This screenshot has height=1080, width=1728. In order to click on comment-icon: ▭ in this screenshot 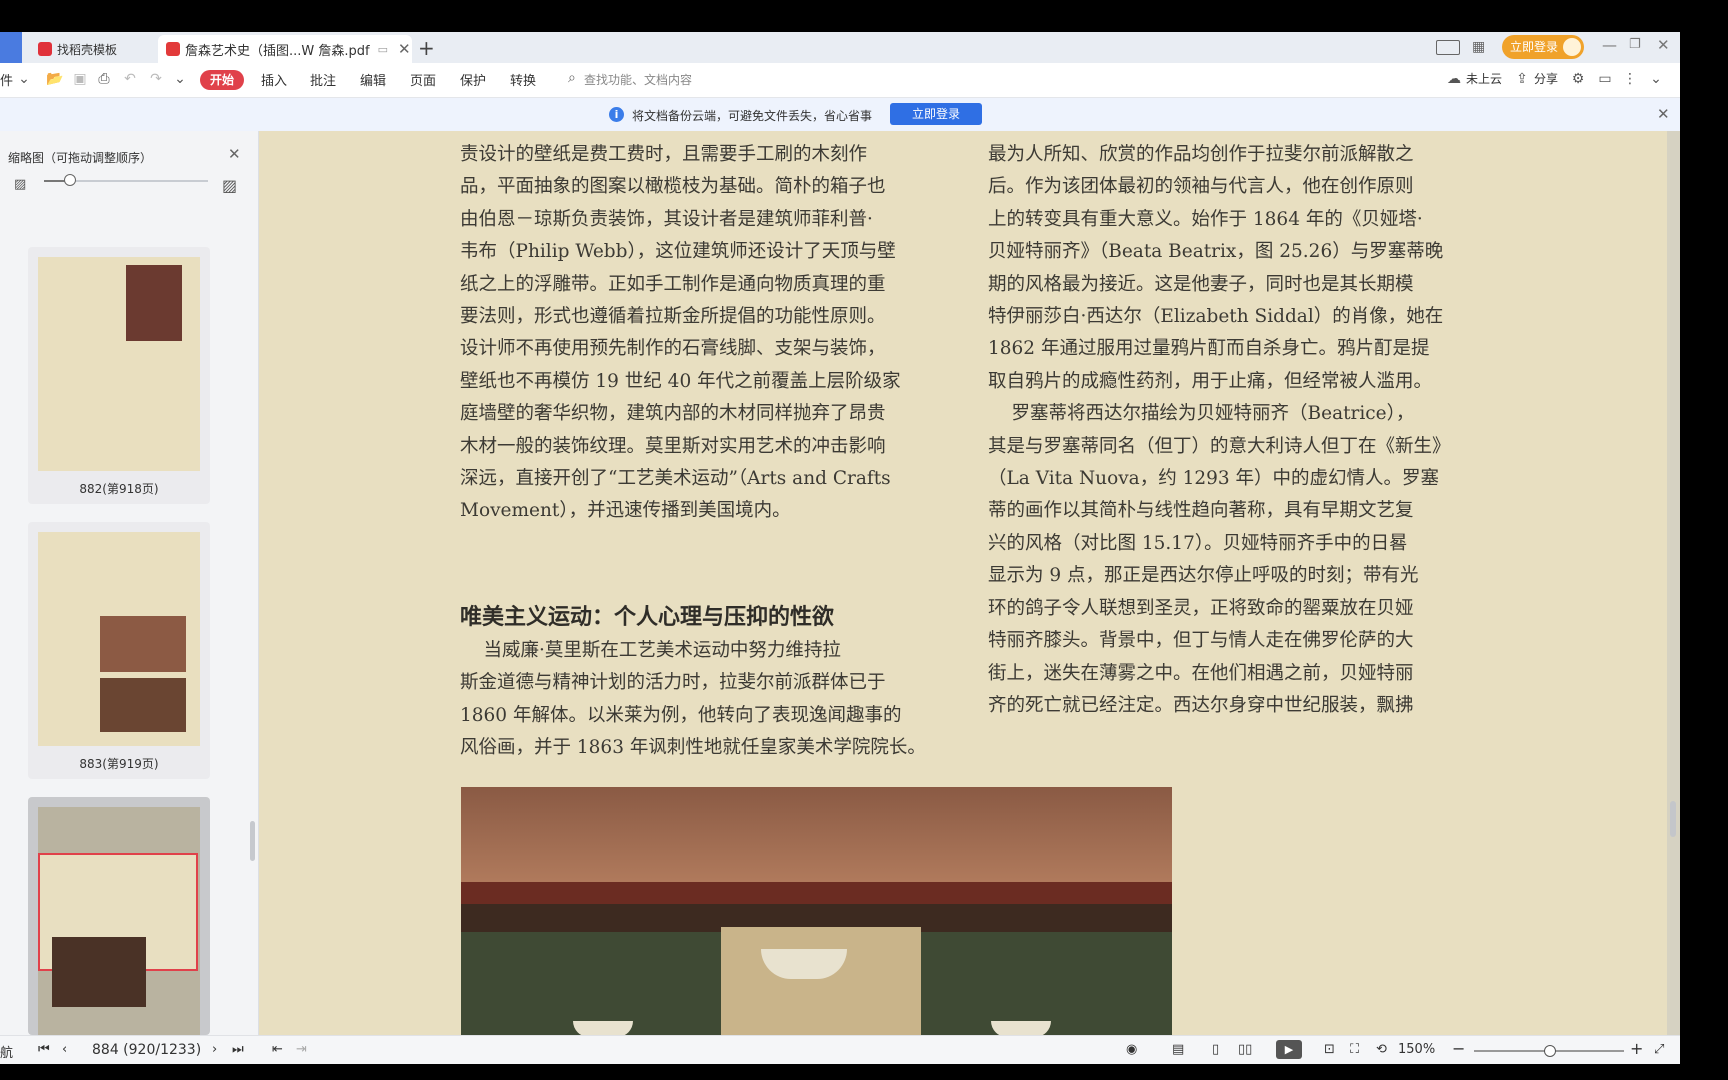, I will do `click(1605, 79)`.